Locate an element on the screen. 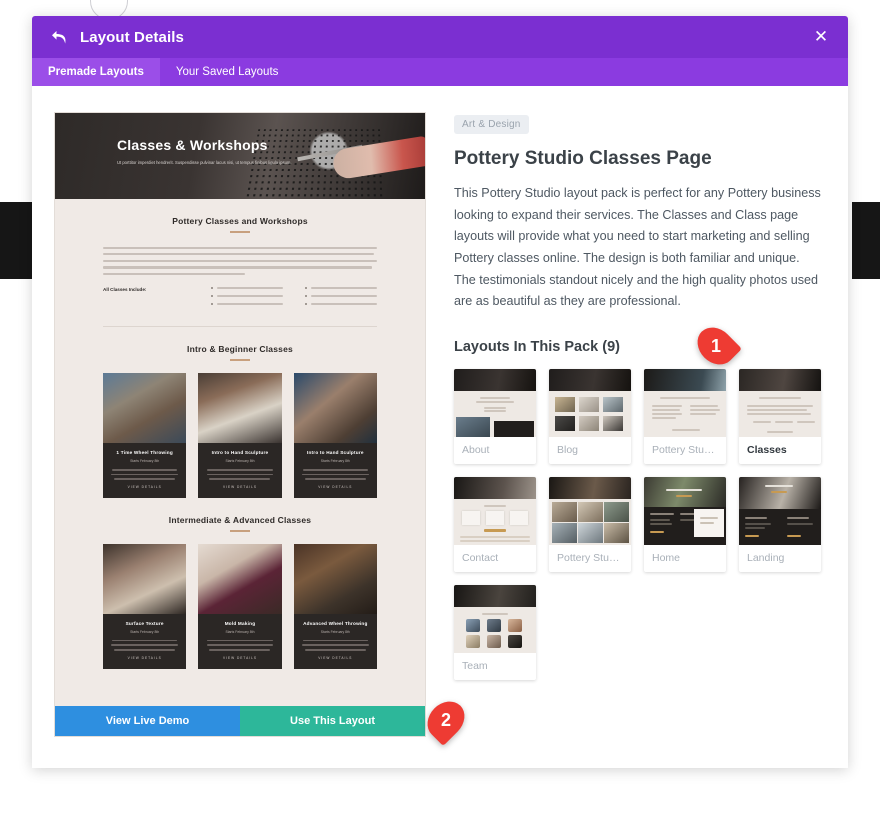 This screenshot has height=830, width=880. layout-thumb-contact: Contact is located at coordinates (495, 524).